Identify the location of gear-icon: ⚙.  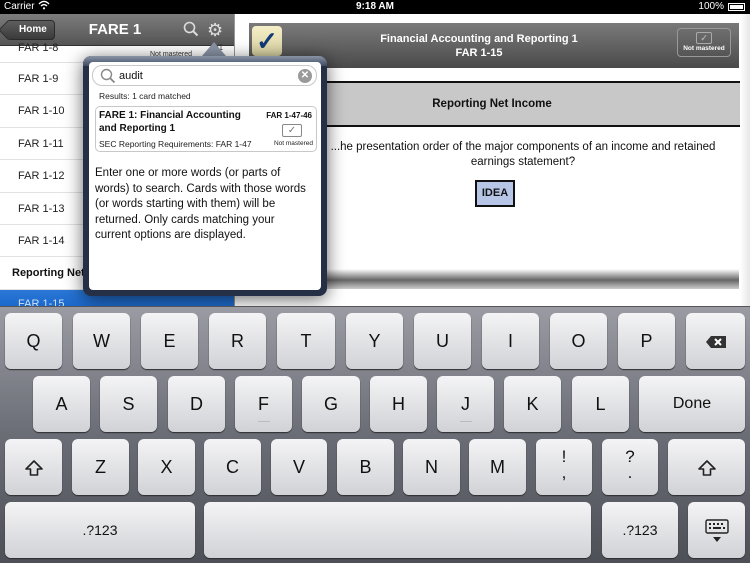
(216, 30).